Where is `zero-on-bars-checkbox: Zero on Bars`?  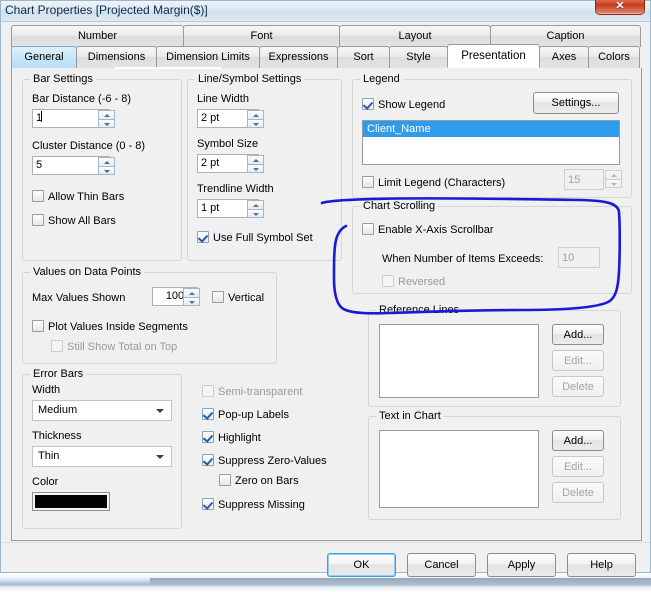
zero-on-bars-checkbox: Zero on Bars is located at coordinates (259, 481).